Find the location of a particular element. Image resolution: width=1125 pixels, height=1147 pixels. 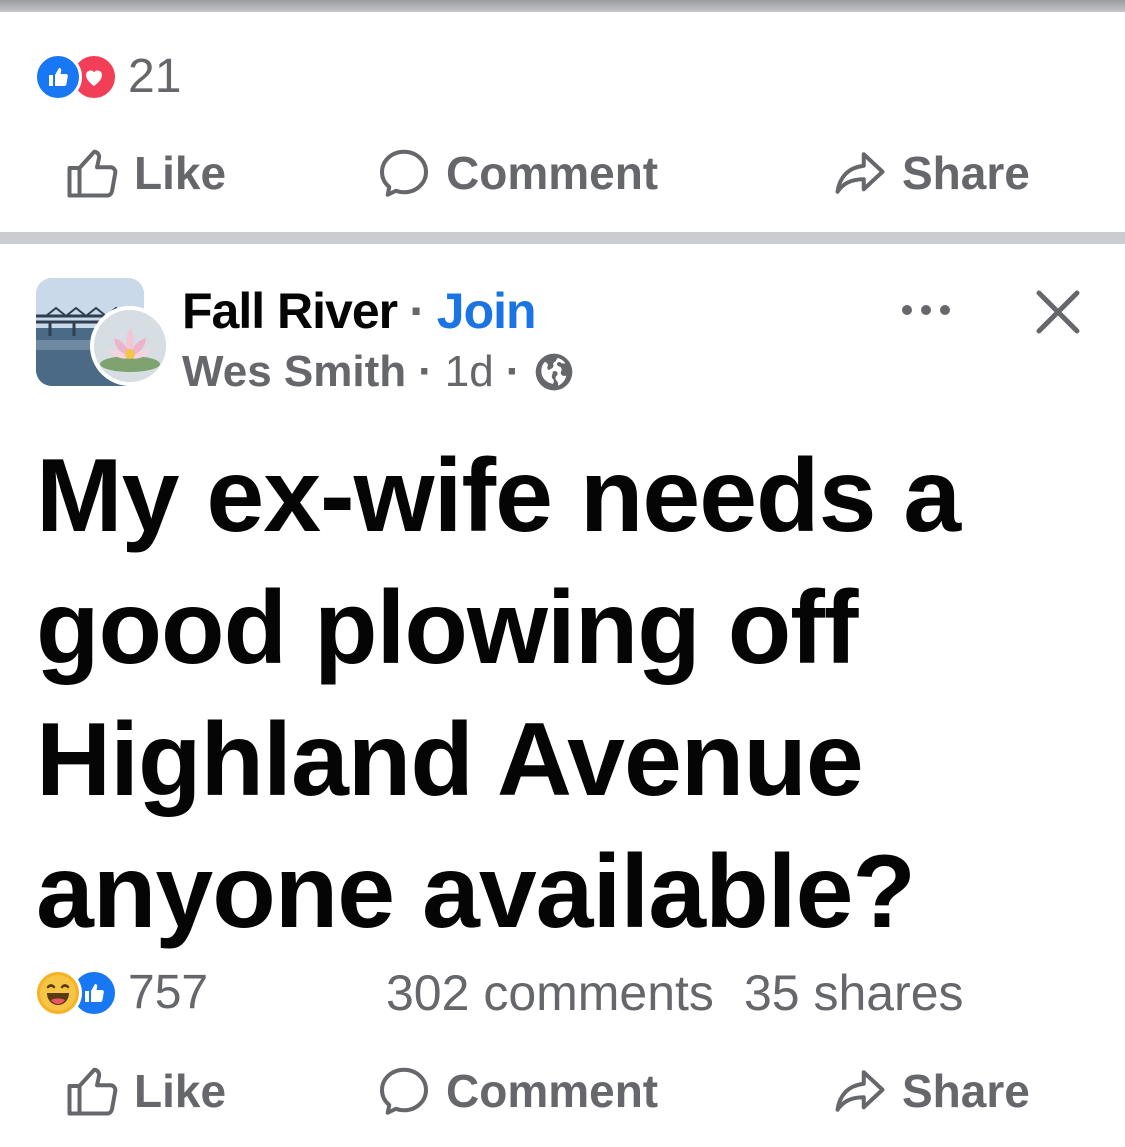

shares-count-link: 35 shares is located at coordinates (854, 993).